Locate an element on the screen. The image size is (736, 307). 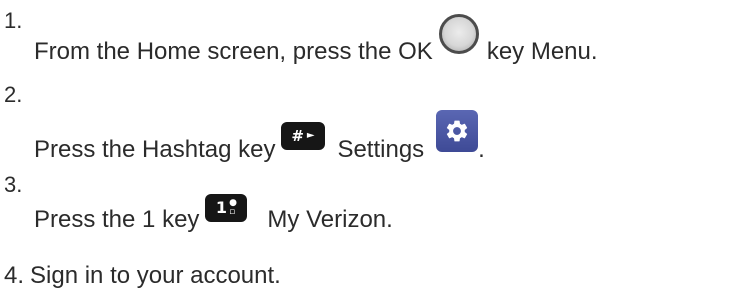
step-number: 4. is located at coordinates (14, 275).